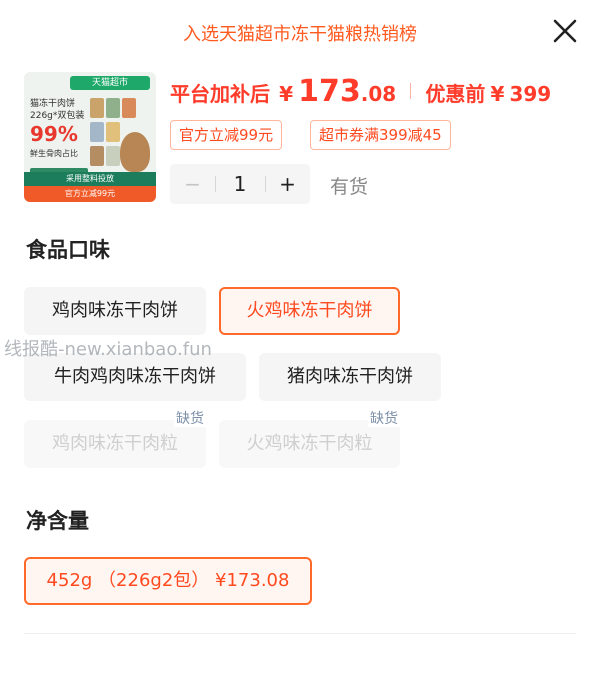 The image size is (600, 674). What do you see at coordinates (329, 91) in the screenshot?
I see `price-integer: 173` at bounding box center [329, 91].